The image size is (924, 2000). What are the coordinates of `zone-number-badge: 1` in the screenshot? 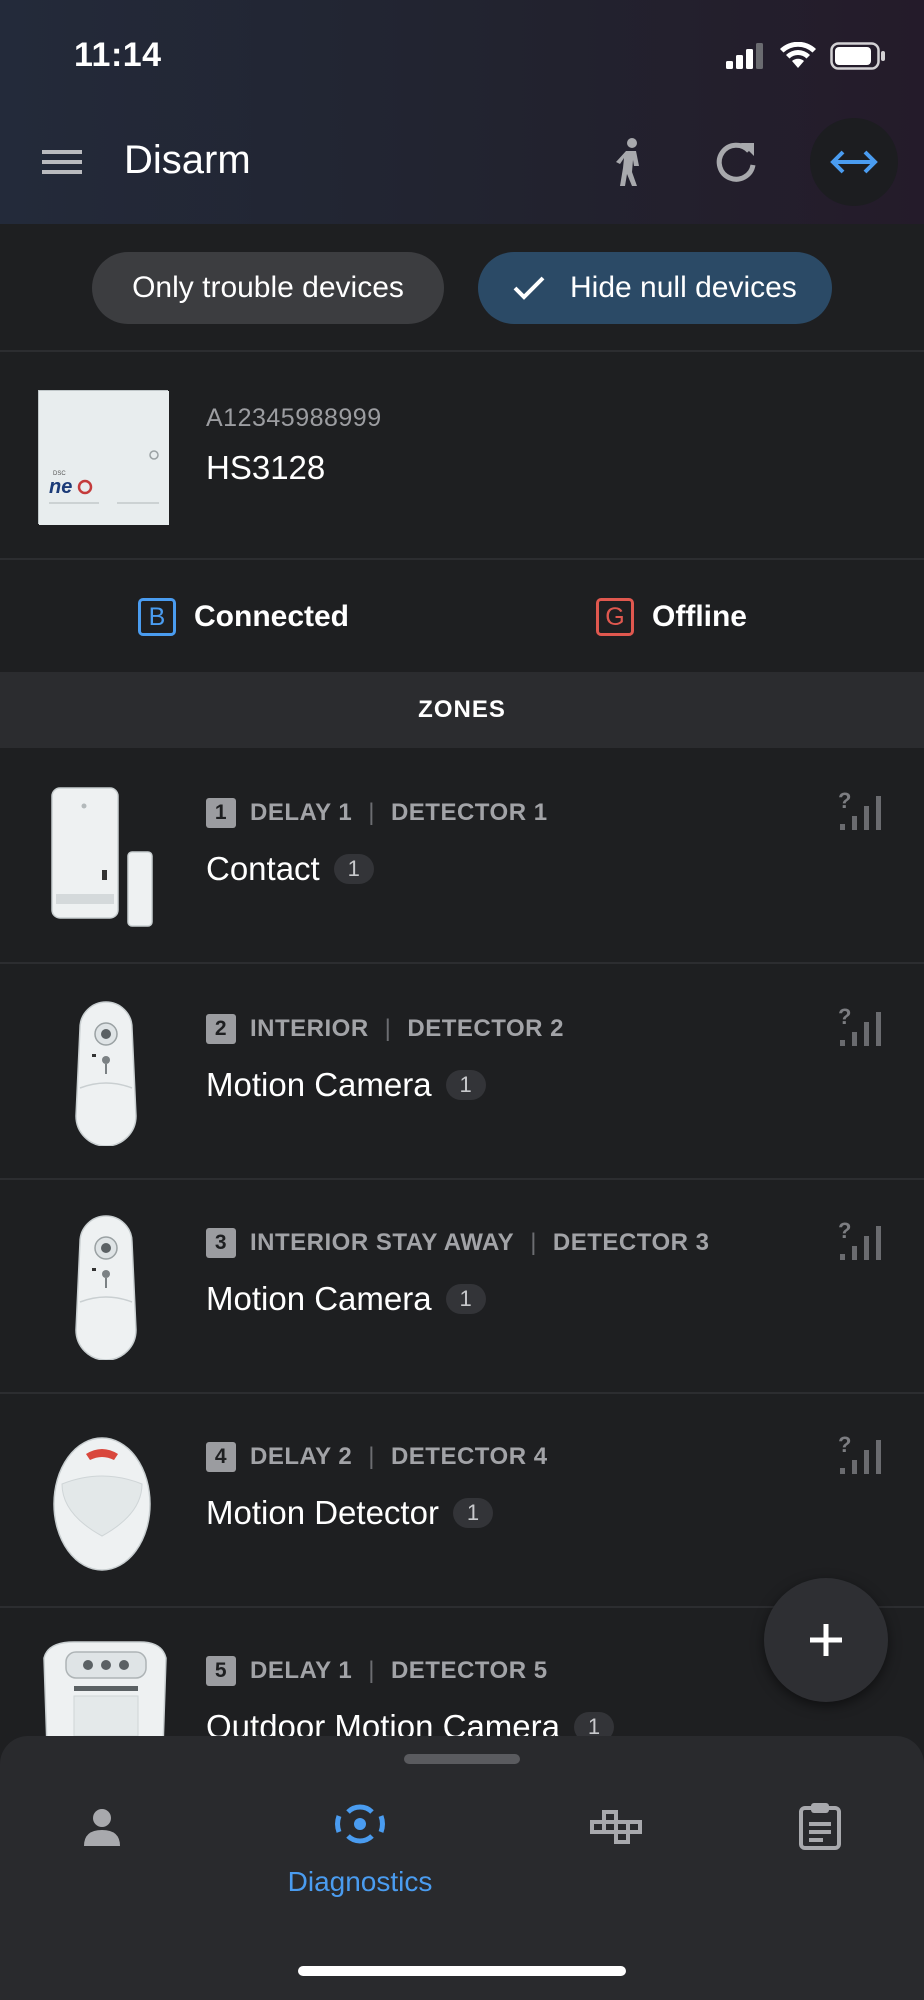 It's located at (221, 813).